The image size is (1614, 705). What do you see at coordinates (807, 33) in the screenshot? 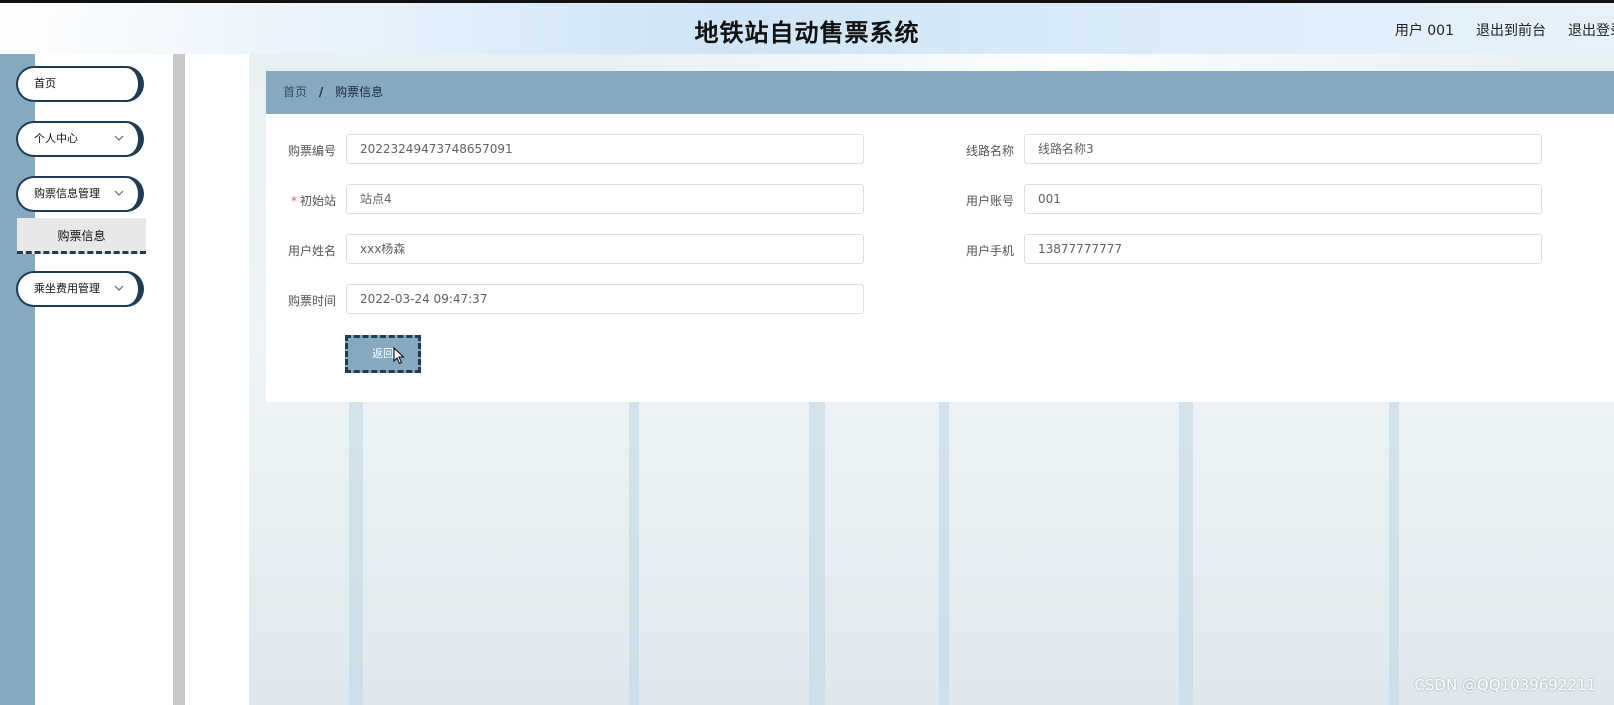
I see `app-title: 地铁站自动售票系统` at bounding box center [807, 33].